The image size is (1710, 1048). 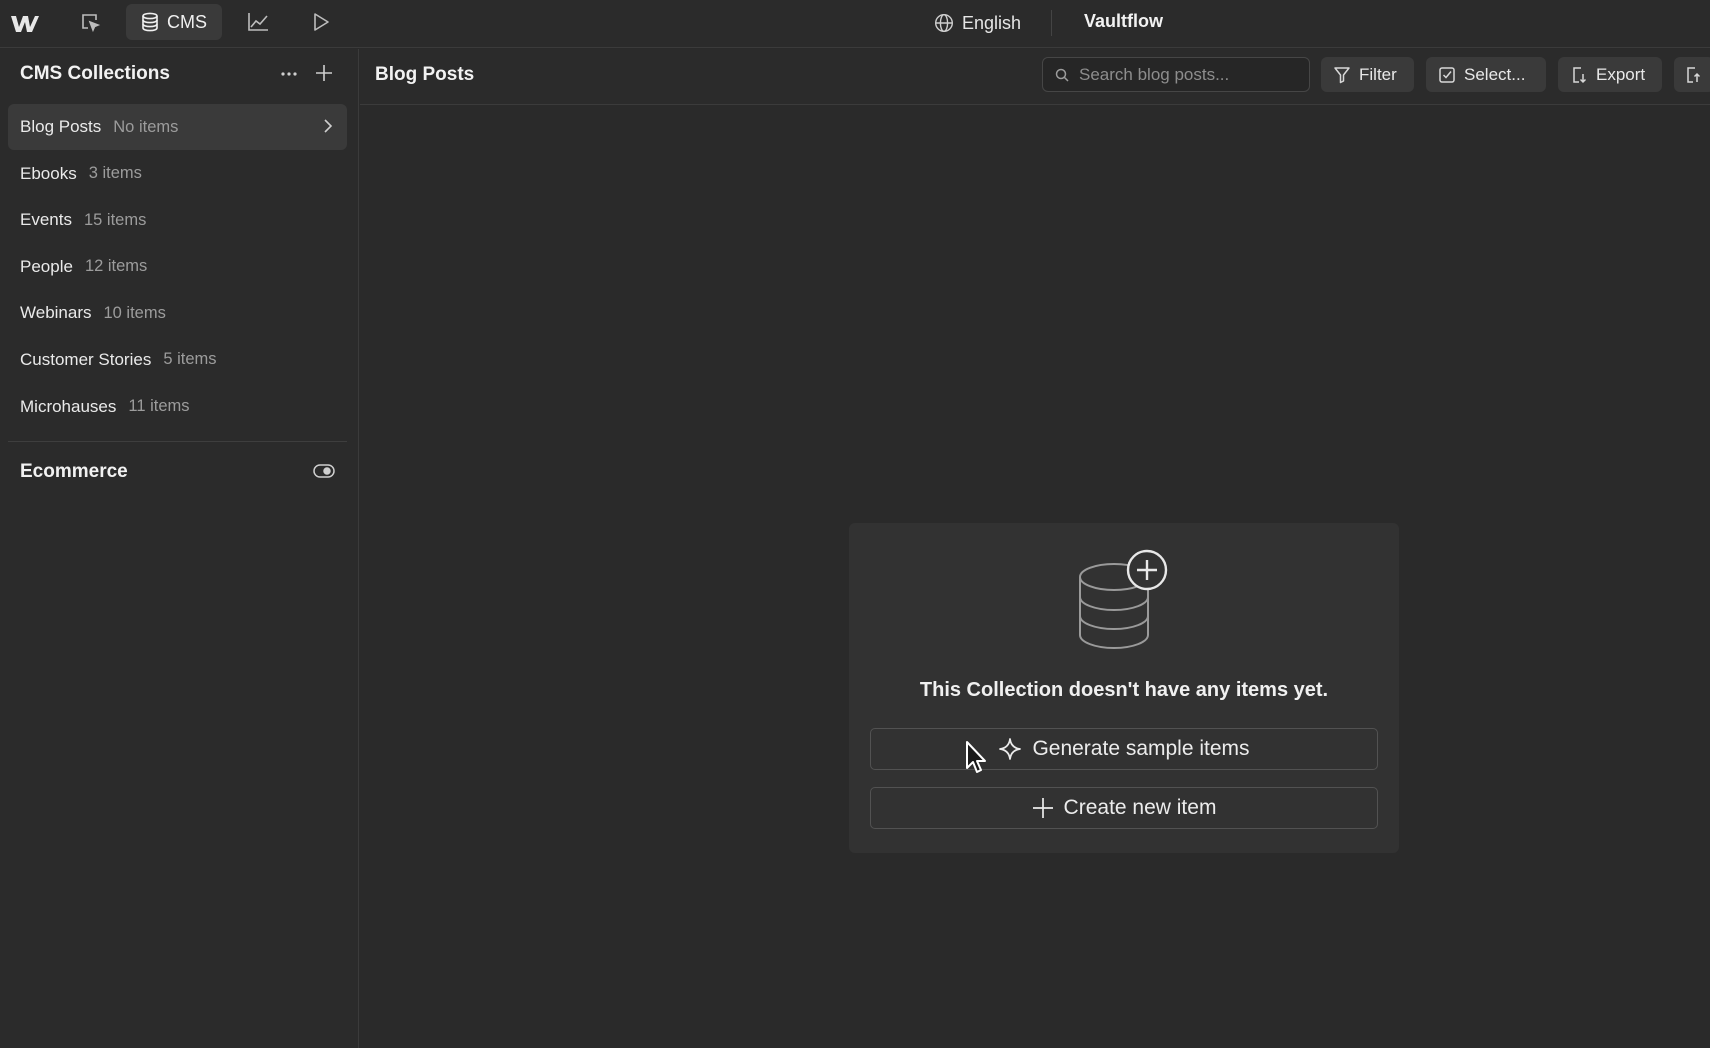 What do you see at coordinates (1062, 75) in the screenshot?
I see `search-icon` at bounding box center [1062, 75].